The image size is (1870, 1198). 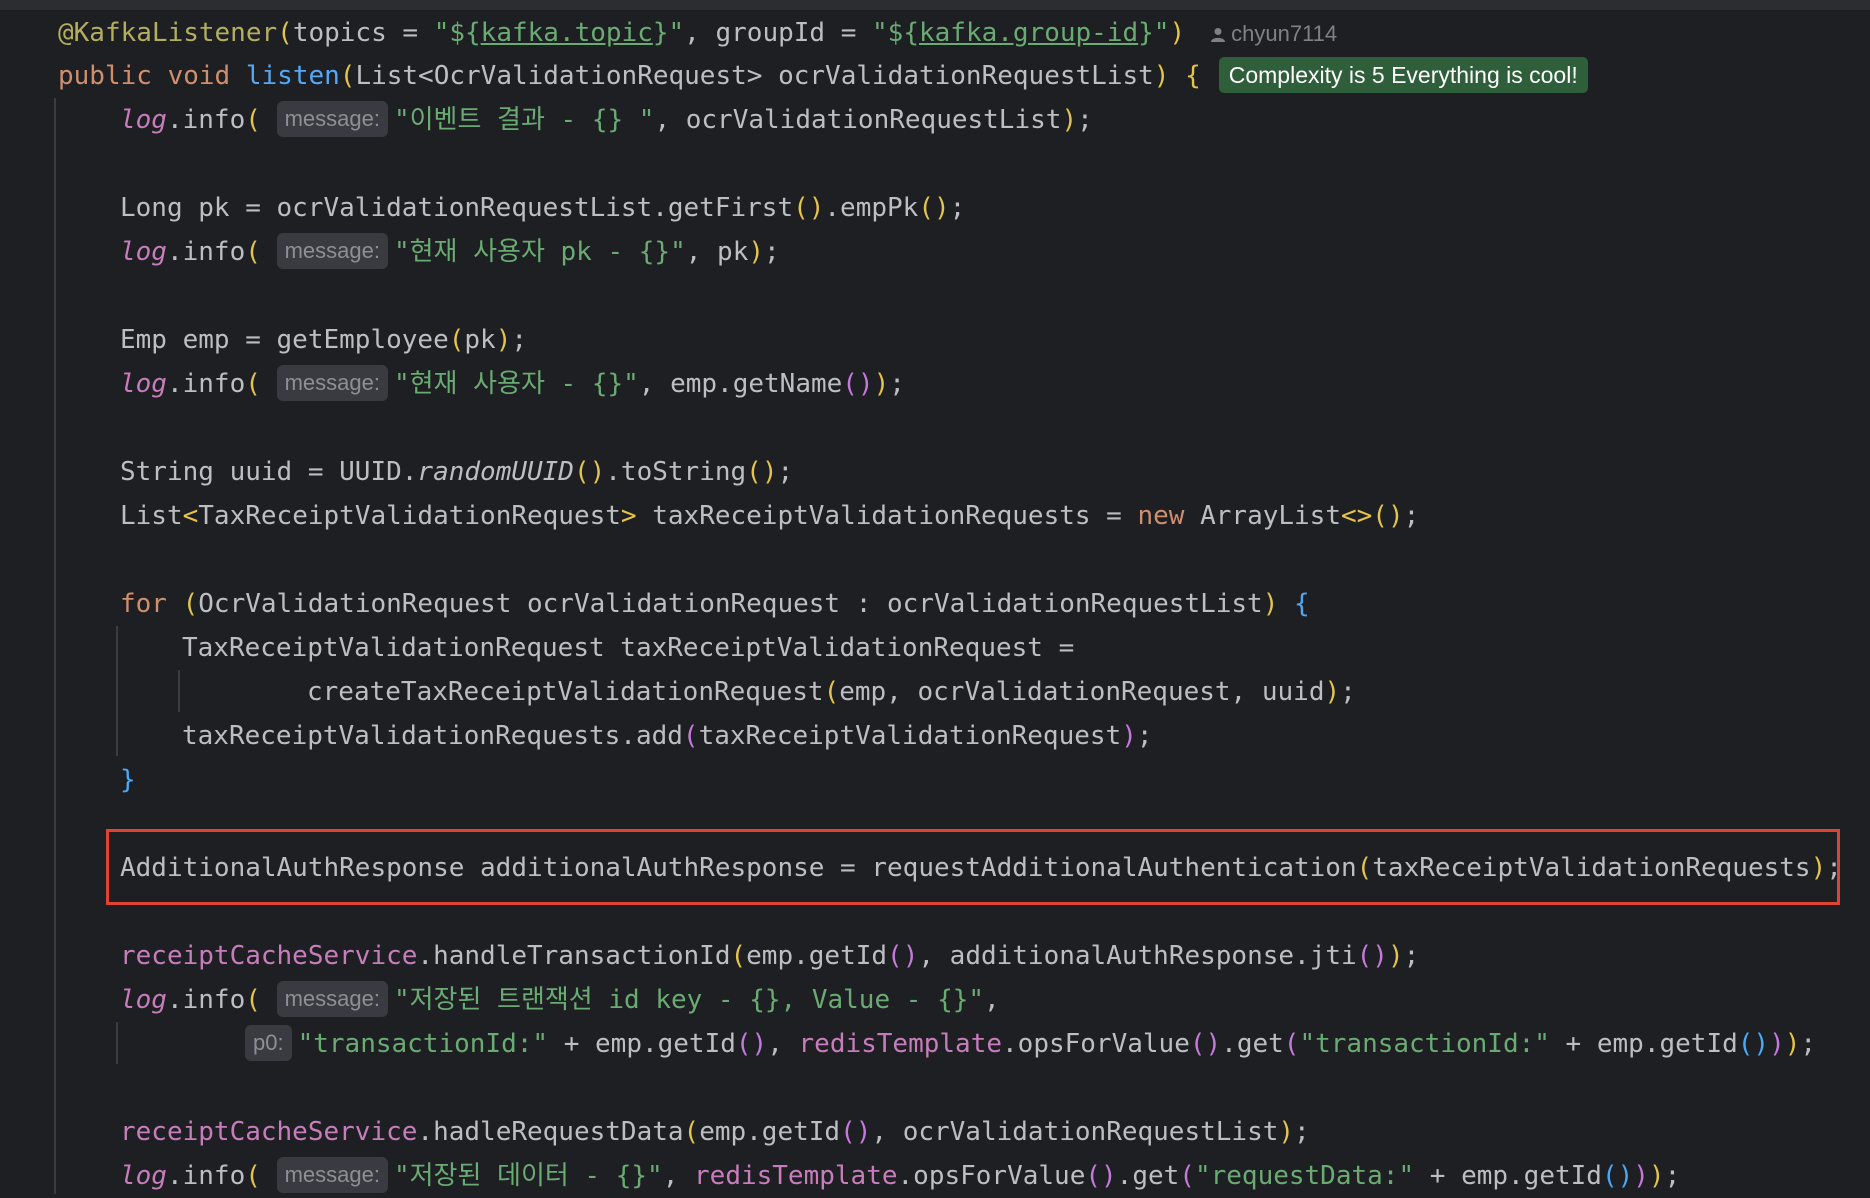 I want to click on editor-top-border, so click(x=935, y=5).